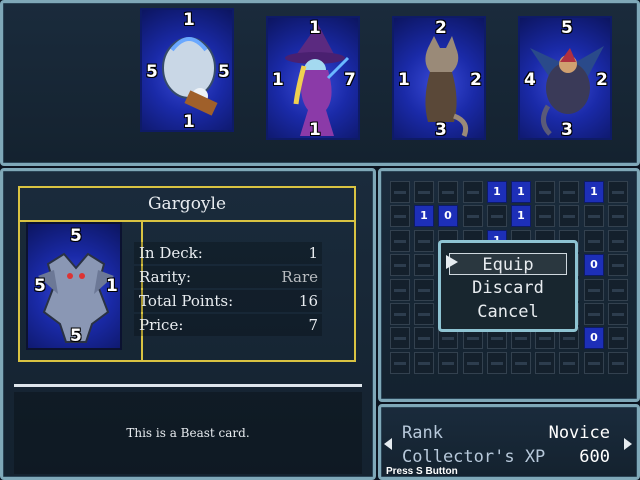  Describe the element at coordinates (452, 262) in the screenshot. I see `cursor-arrow-icon` at that location.